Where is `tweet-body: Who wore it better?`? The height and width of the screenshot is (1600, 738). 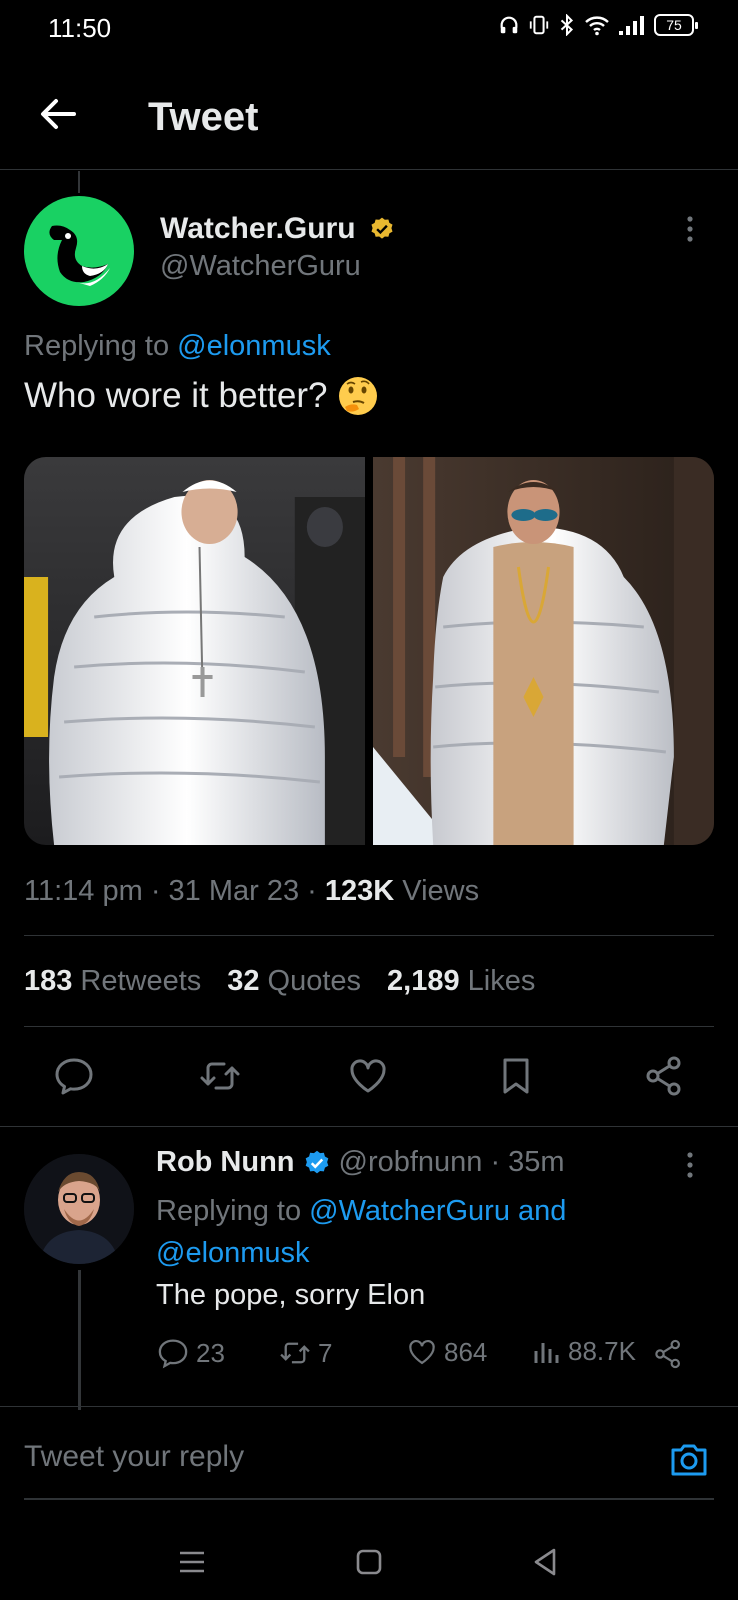
tweet-body: Who wore it better? is located at coordinates (176, 395).